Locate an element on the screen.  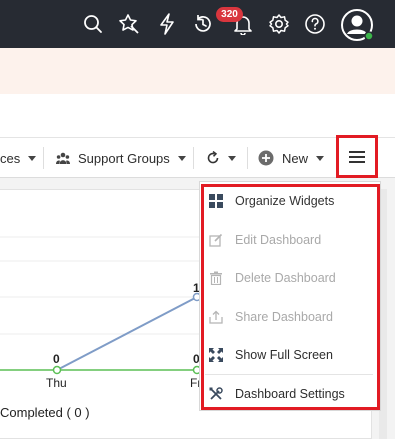
fullscreen-icon is located at coordinates (216, 355).